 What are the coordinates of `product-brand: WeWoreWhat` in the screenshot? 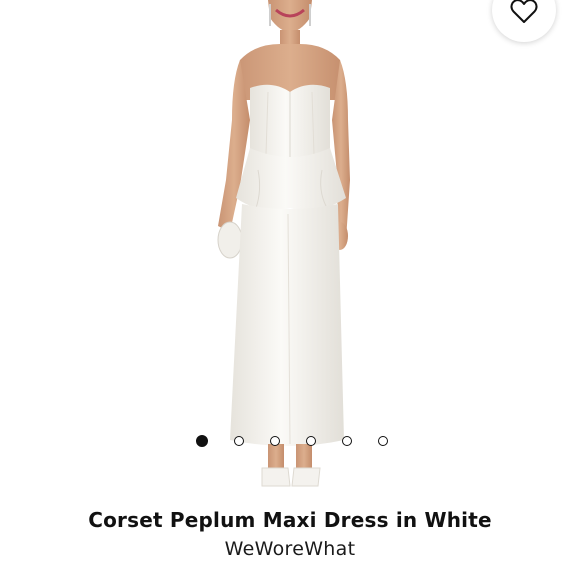 It's located at (290, 549).